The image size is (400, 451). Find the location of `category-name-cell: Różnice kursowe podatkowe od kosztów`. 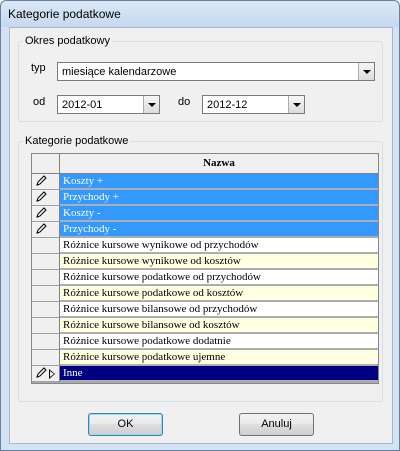

category-name-cell: Różnice kursowe podatkowe od kosztów is located at coordinates (219, 293).